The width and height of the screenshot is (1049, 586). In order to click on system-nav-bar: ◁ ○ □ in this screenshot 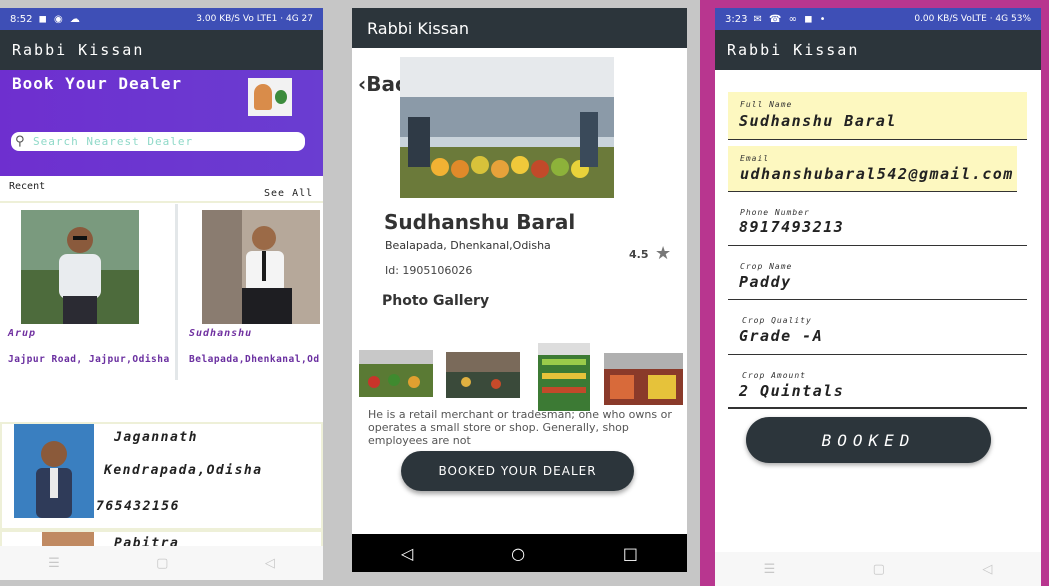, I will do `click(519, 553)`.